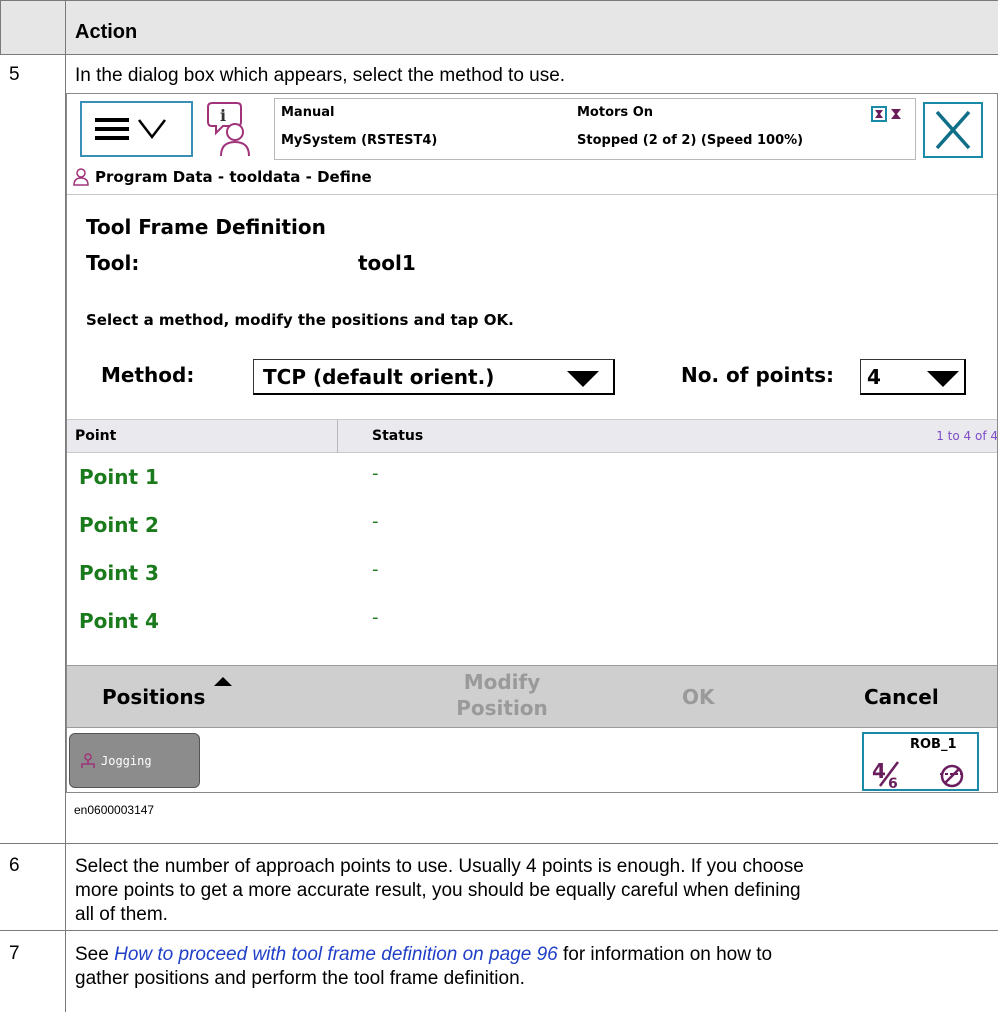 Image resolution: width=998 pixels, height=1012 pixels. I want to click on method-label: Method:, so click(148, 375).